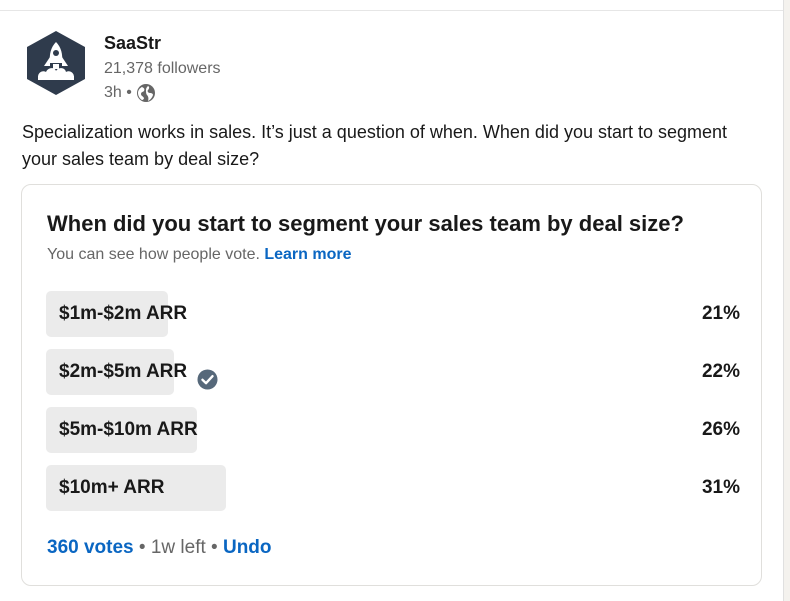 The image size is (790, 601). Describe the element at coordinates (112, 487) in the screenshot. I see `poll-option-label: $10m+ ARR` at that location.